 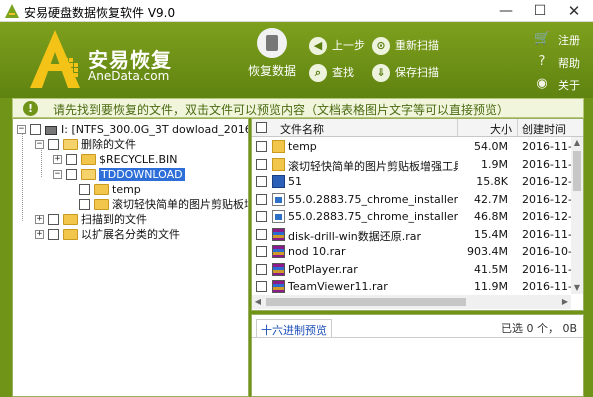 What do you see at coordinates (373, 181) in the screenshot?
I see `file-name-cell: 51` at bounding box center [373, 181].